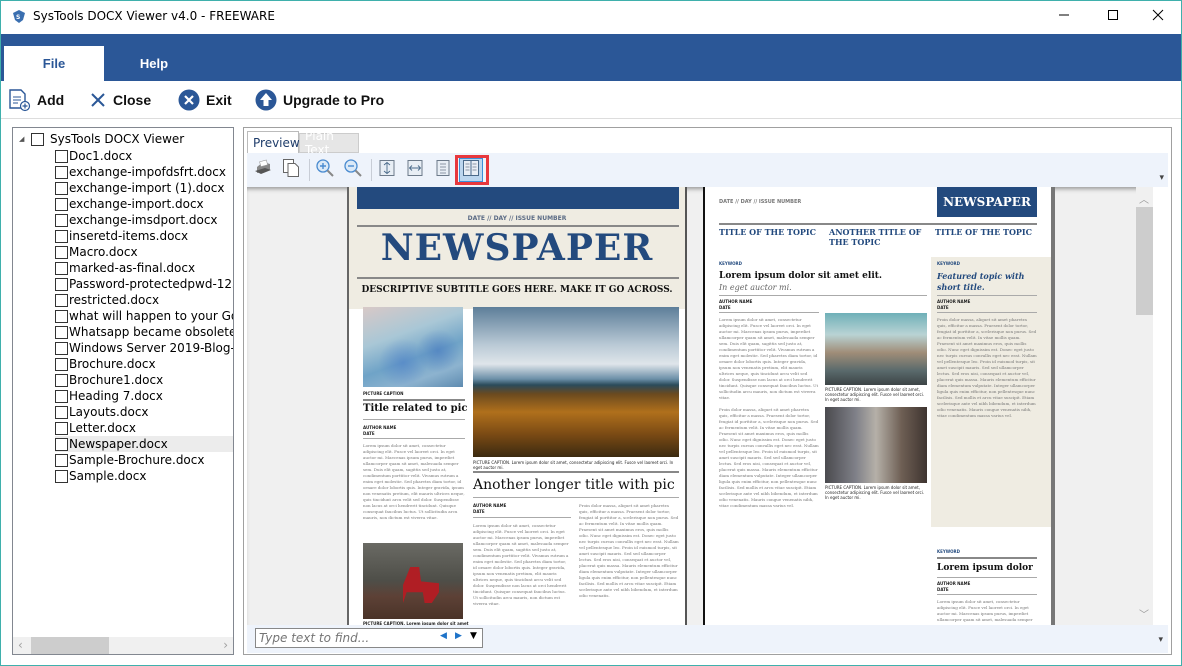  I want to click on single-page-button, so click(443, 170).